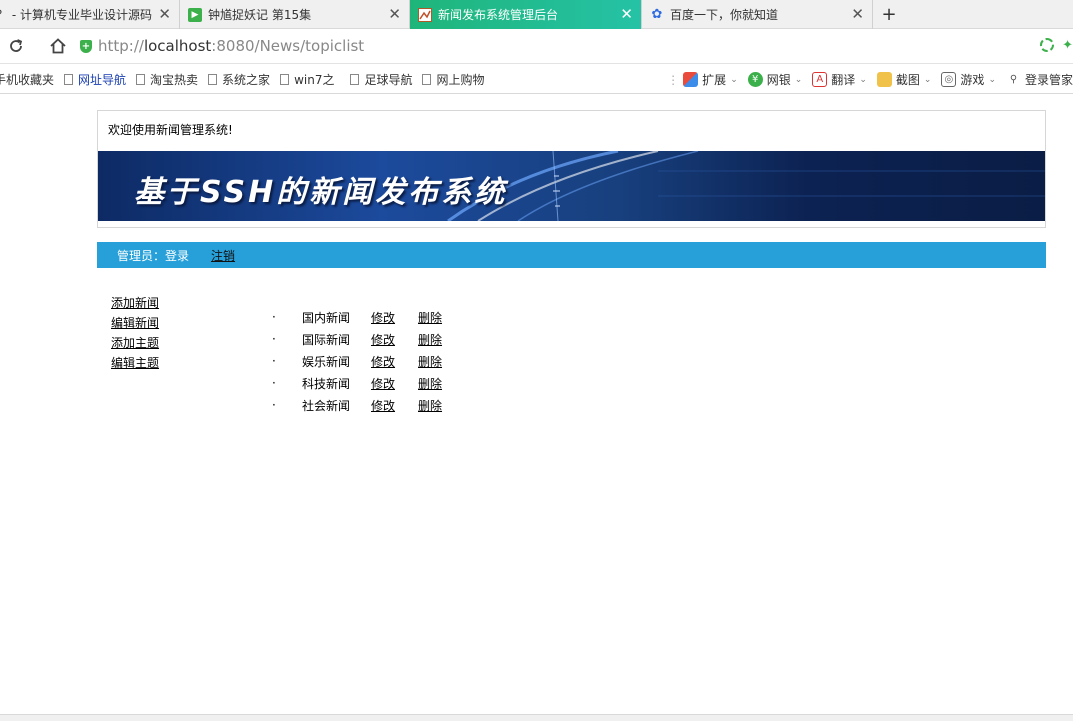 The image size is (1073, 721). Describe the element at coordinates (357, 405) in the screenshot. I see `list-item: · 社会新闻 修改 删除` at that location.